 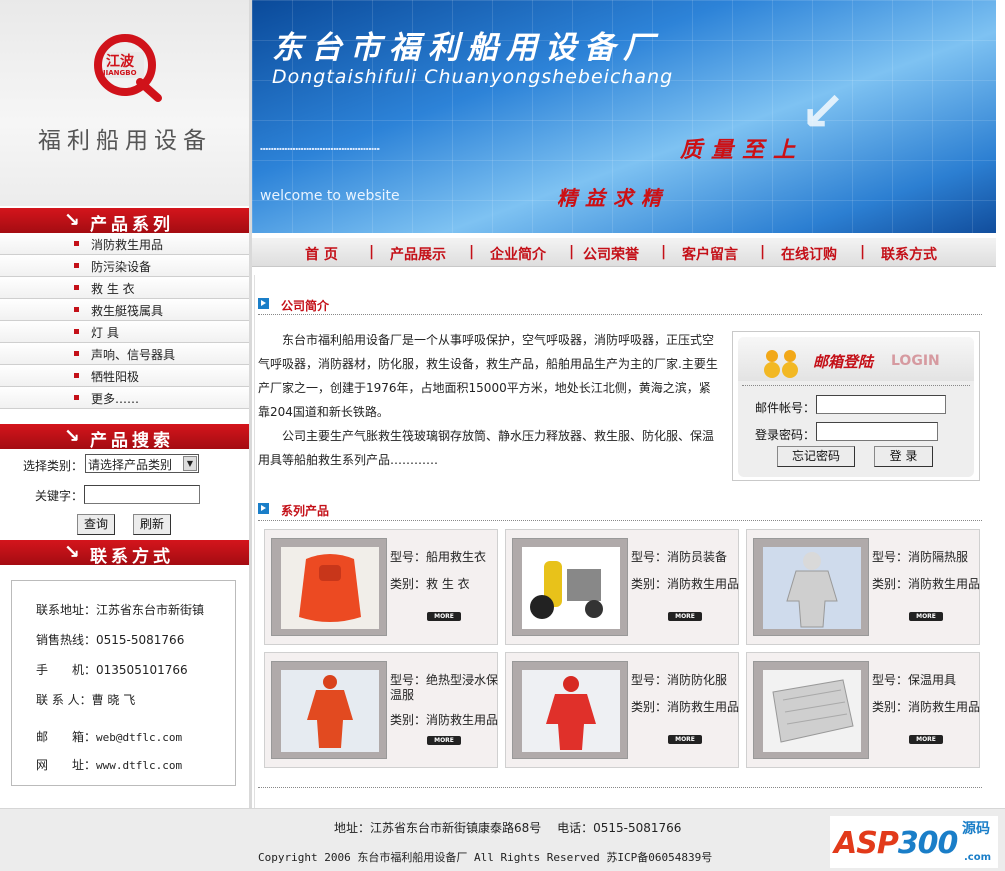 I want to click on product-category: 救 生 衣, so click(x=448, y=584).